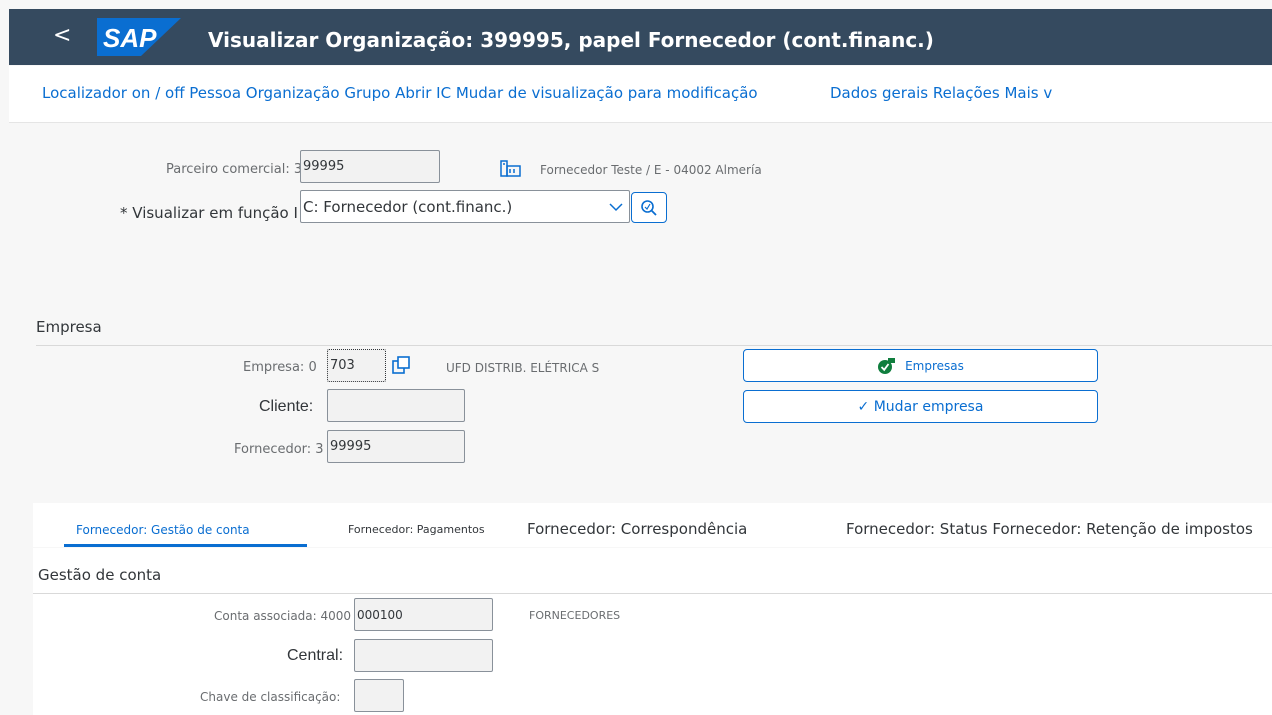 The width and height of the screenshot is (1272, 715). Describe the element at coordinates (416, 529) in the screenshot. I see `tab-pagamentos: Fornecedor: Pagamentos` at that location.